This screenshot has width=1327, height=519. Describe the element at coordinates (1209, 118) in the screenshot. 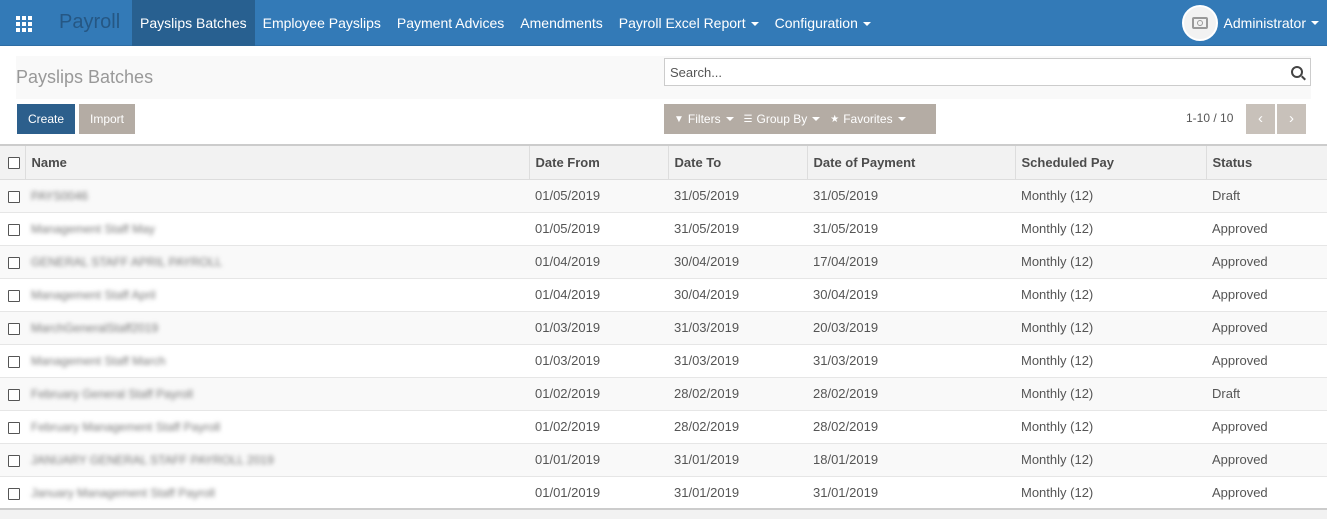

I see `pager-value: 1-10 / 10` at that location.